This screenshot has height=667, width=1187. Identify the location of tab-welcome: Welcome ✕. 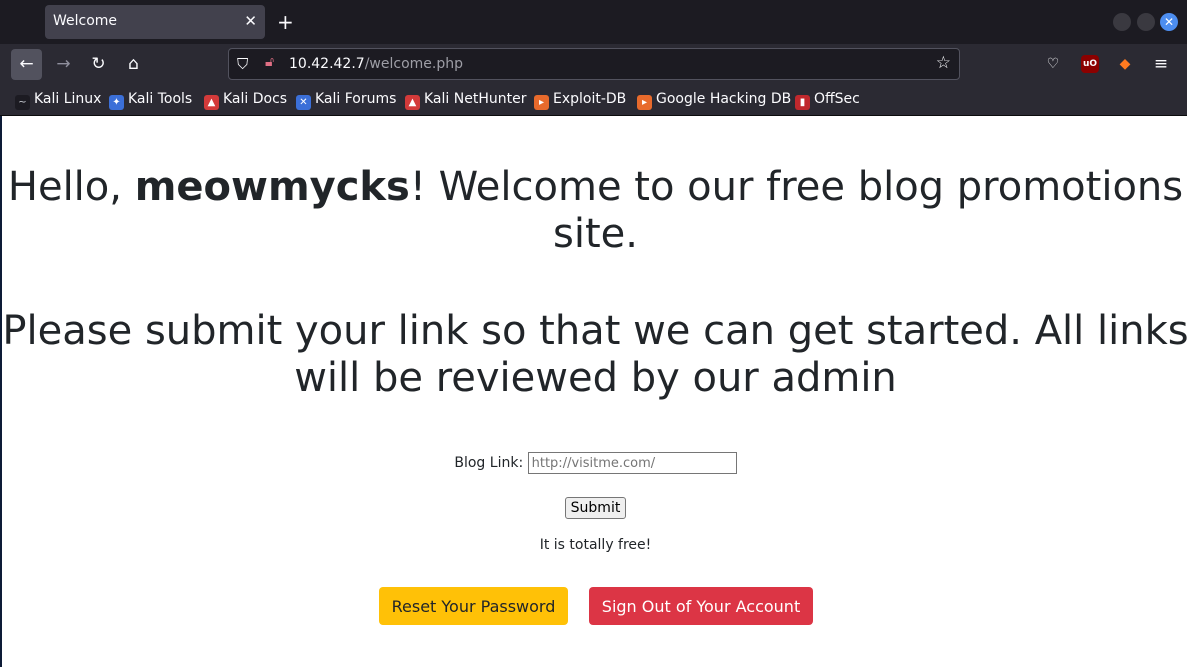
(155, 22).